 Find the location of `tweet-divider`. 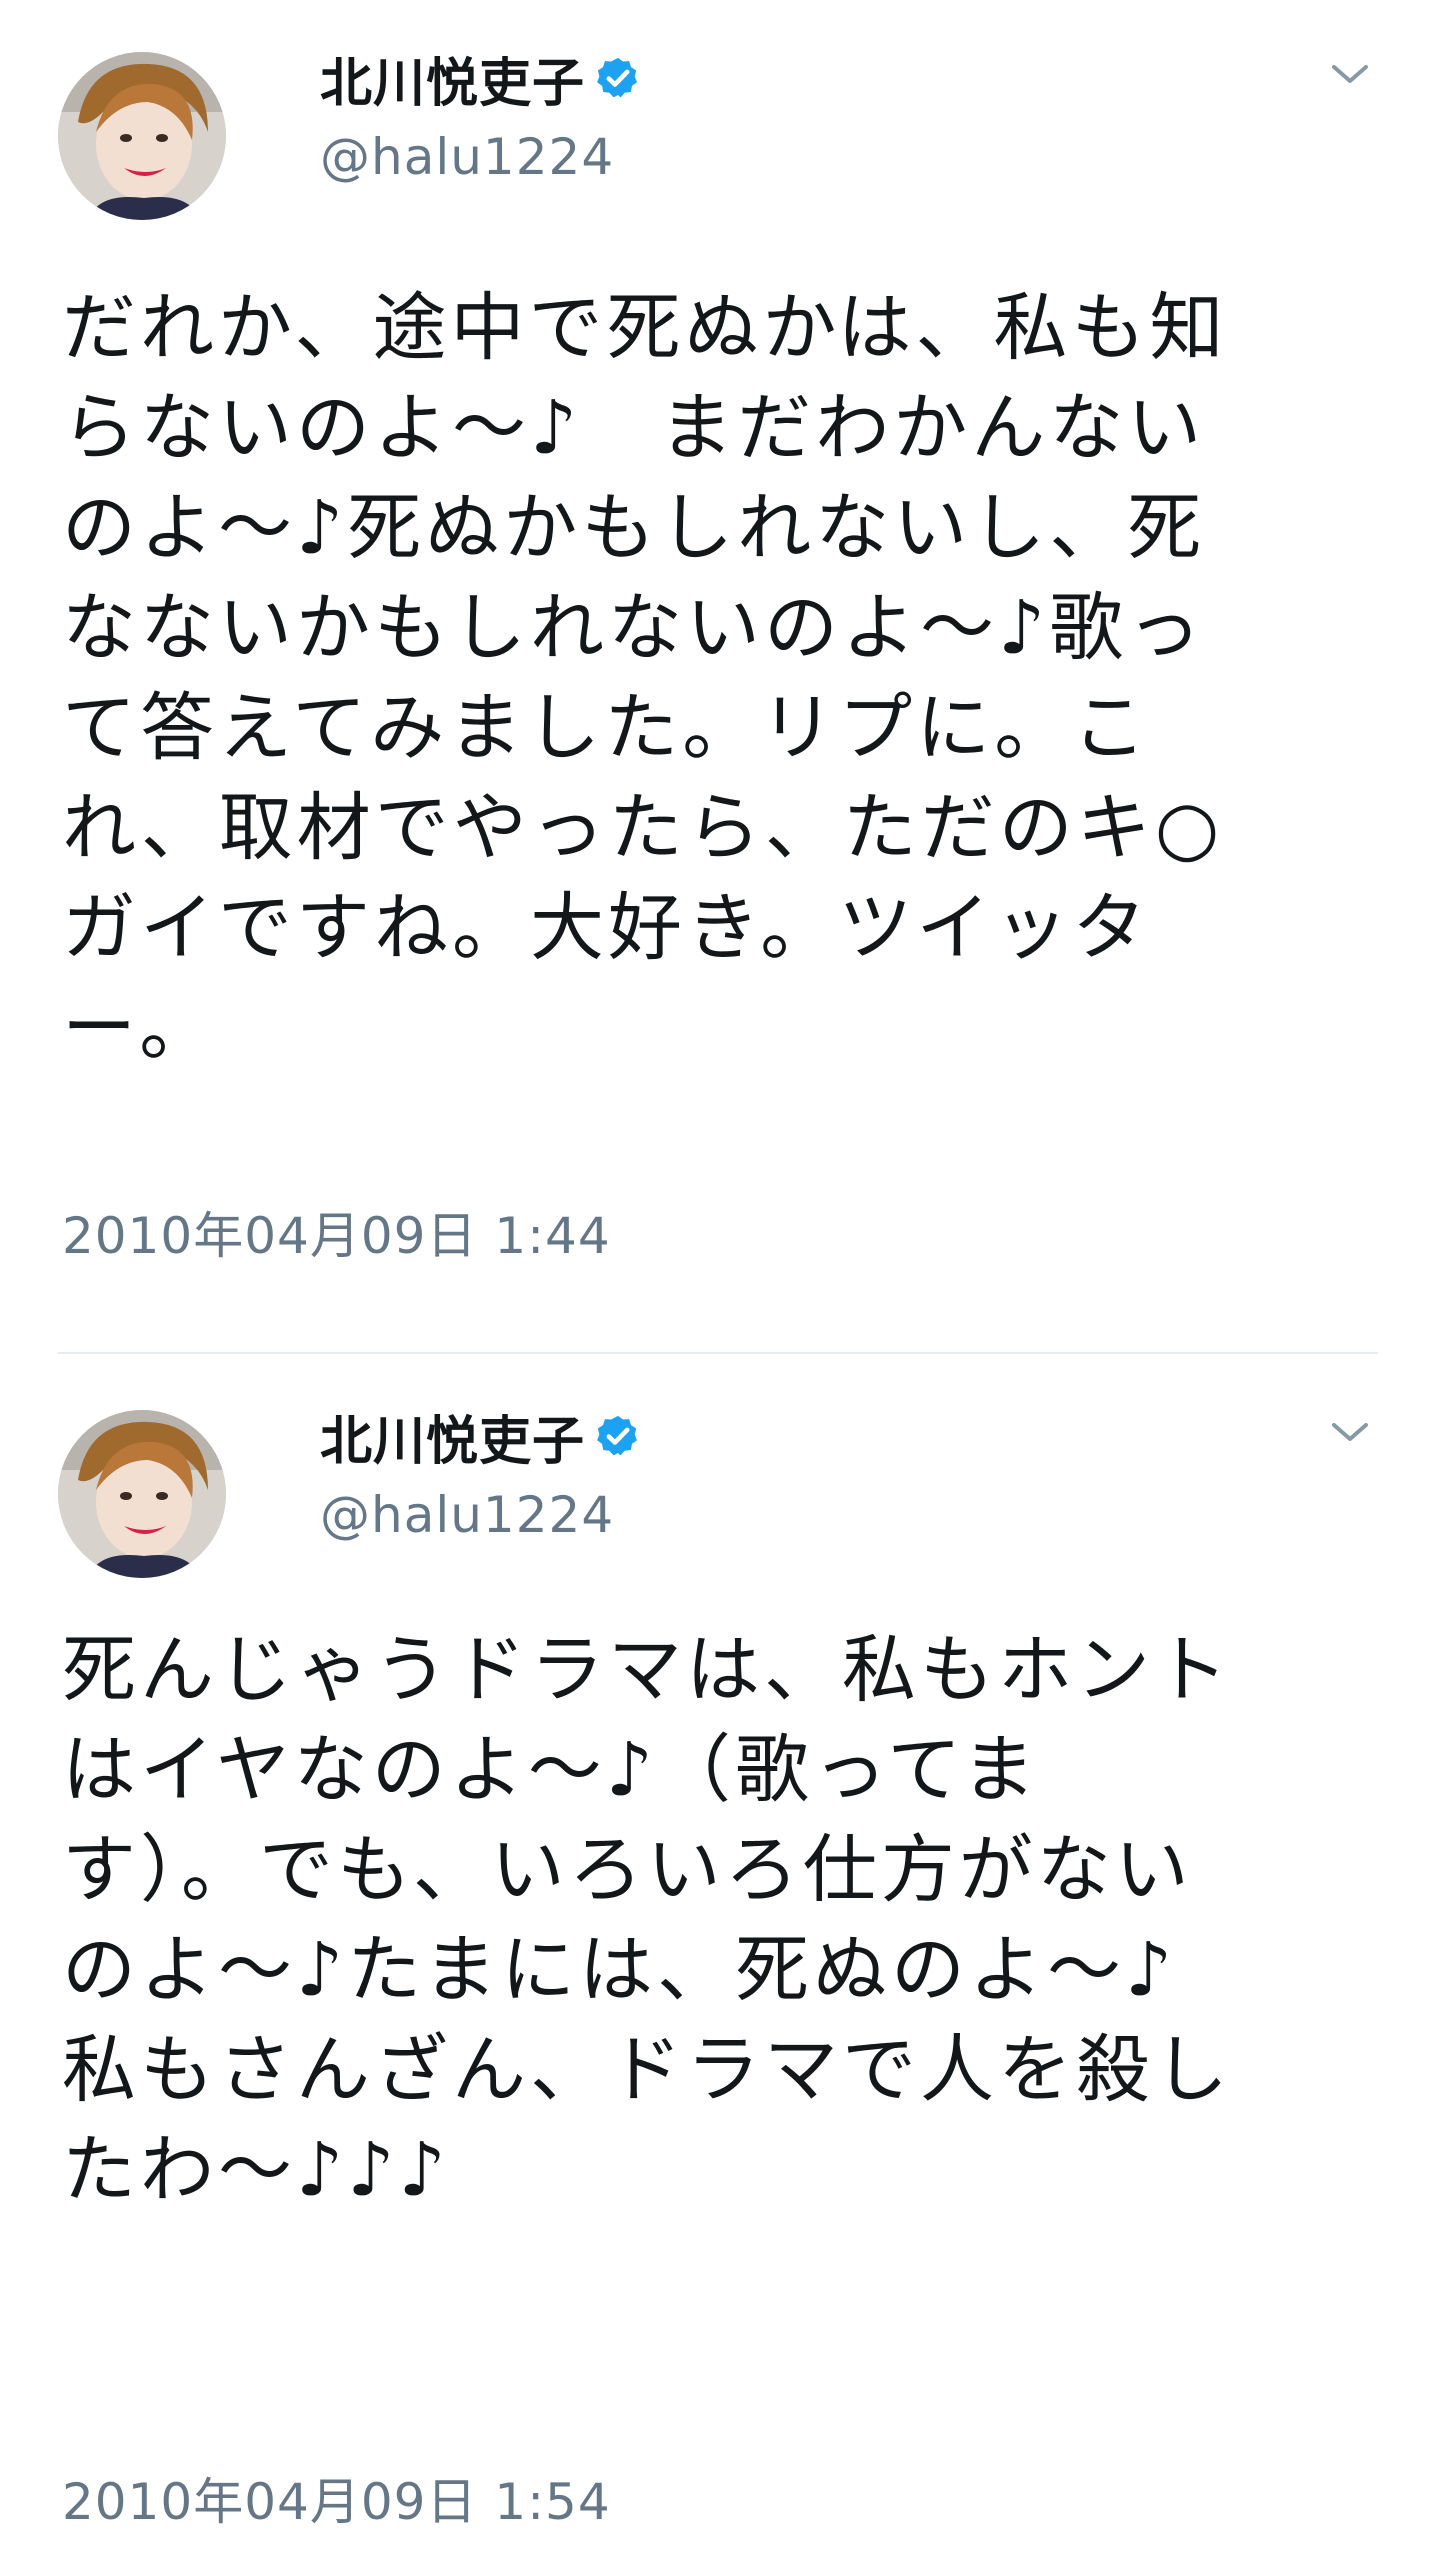

tweet-divider is located at coordinates (718, 1353).